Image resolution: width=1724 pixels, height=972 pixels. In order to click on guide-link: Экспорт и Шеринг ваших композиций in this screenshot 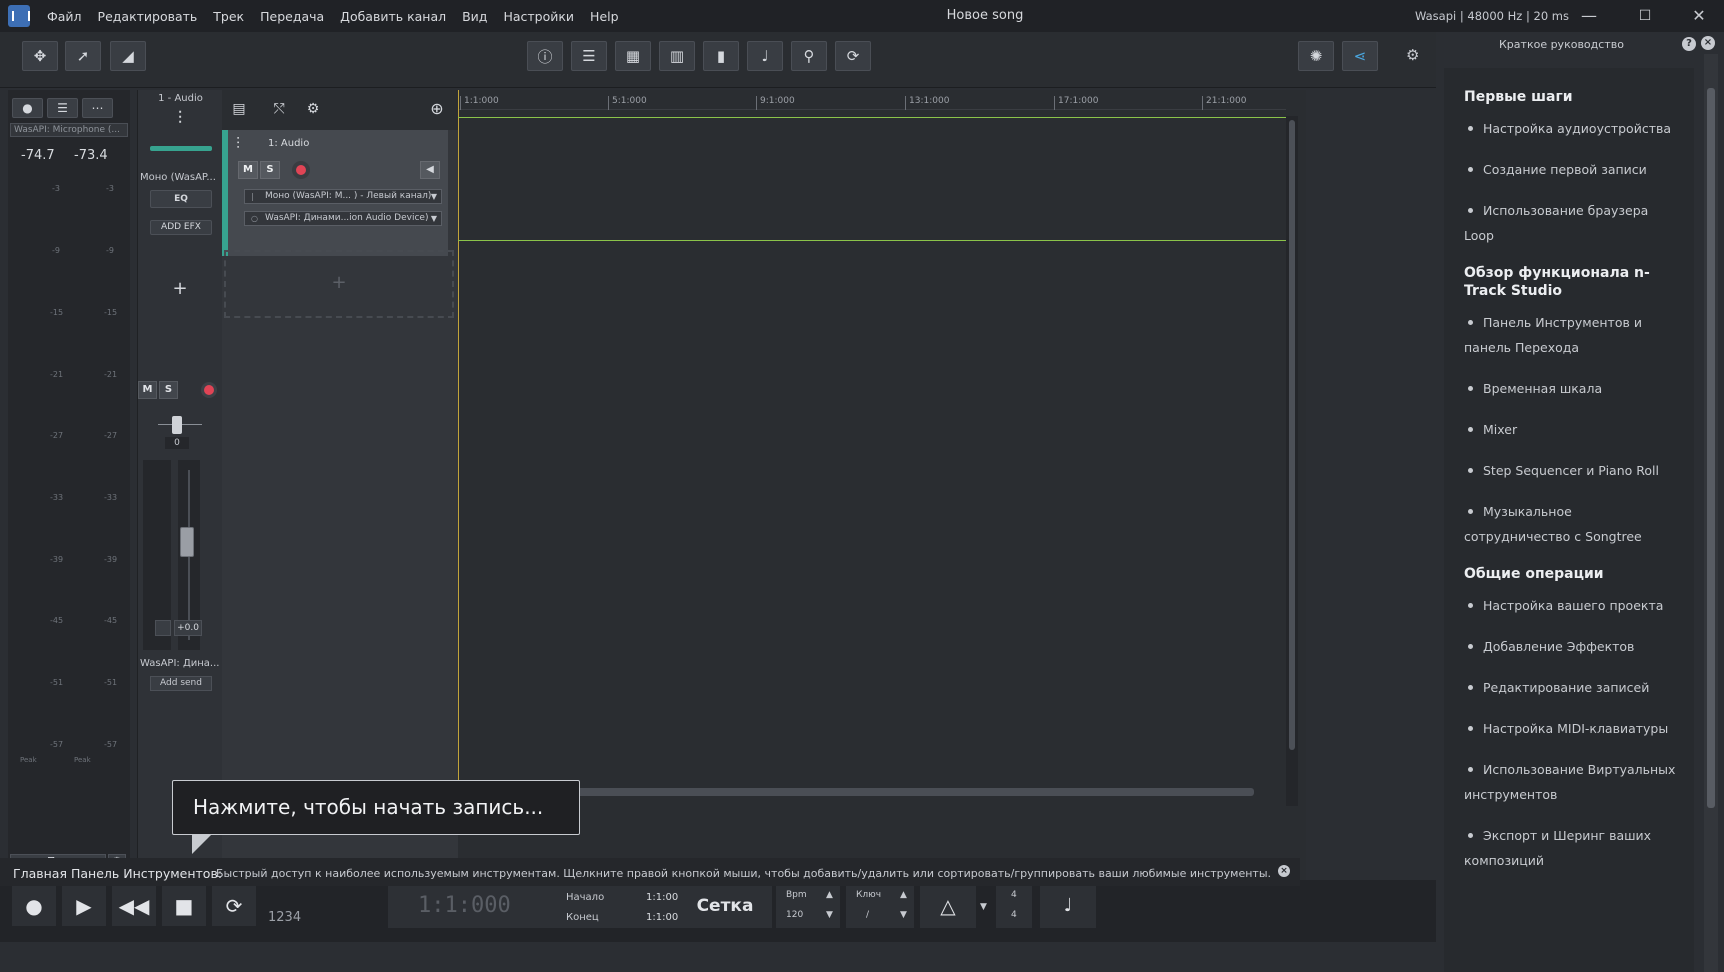, I will do `click(1573, 848)`.